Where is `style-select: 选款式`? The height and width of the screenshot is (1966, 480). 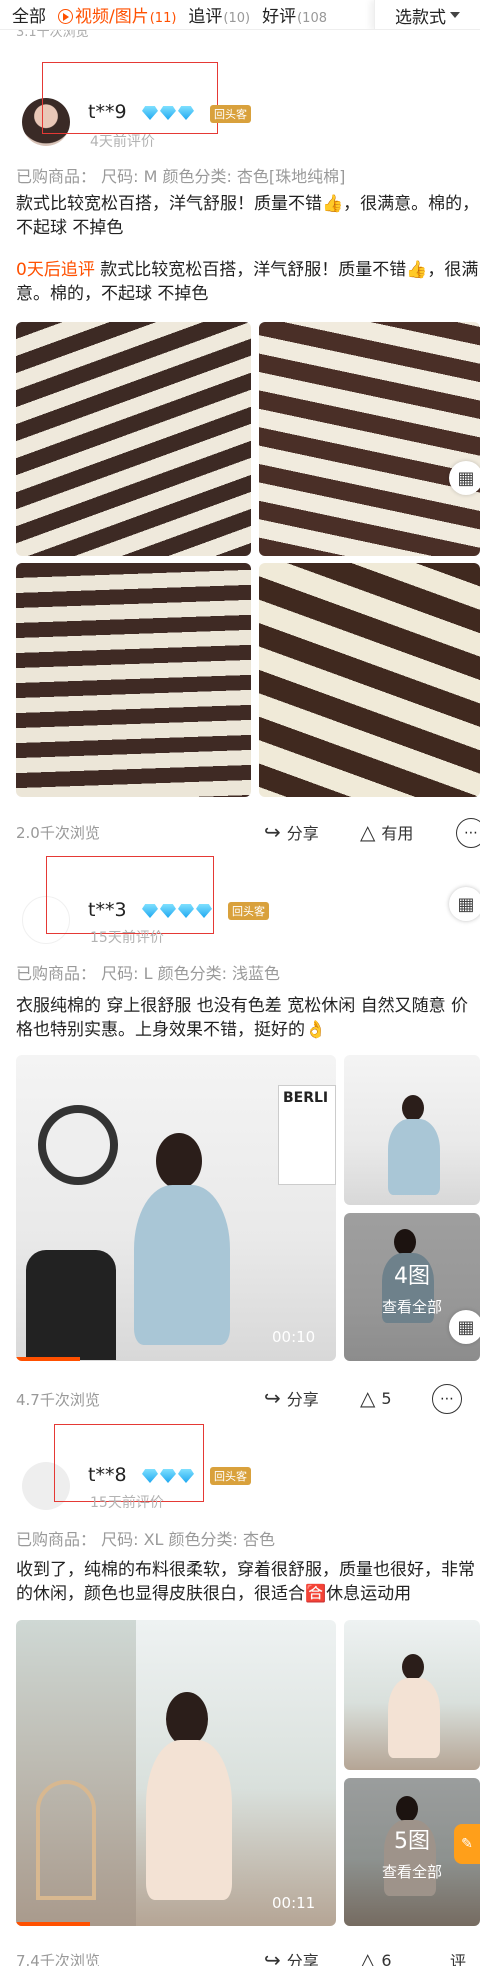
style-select: 选款式 is located at coordinates (427, 14).